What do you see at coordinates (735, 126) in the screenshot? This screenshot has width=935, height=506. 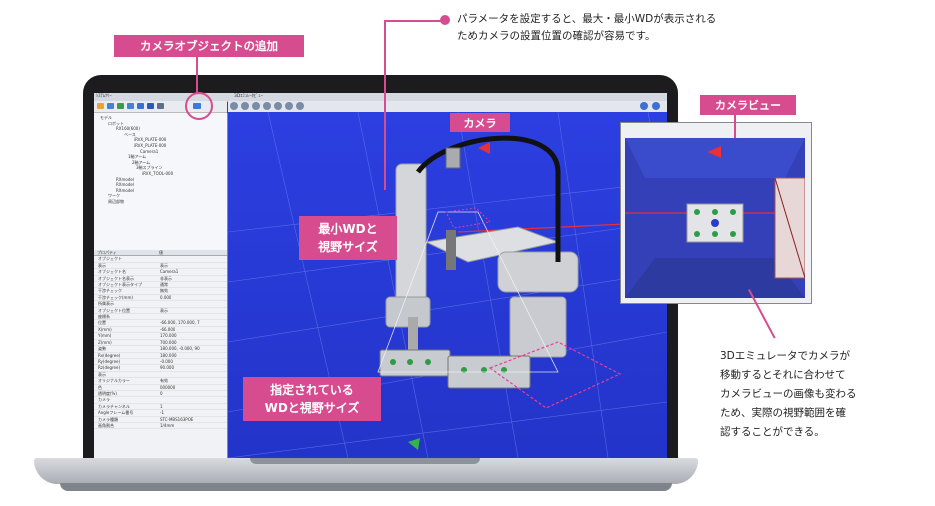 I see `camera-view-leader` at bounding box center [735, 126].